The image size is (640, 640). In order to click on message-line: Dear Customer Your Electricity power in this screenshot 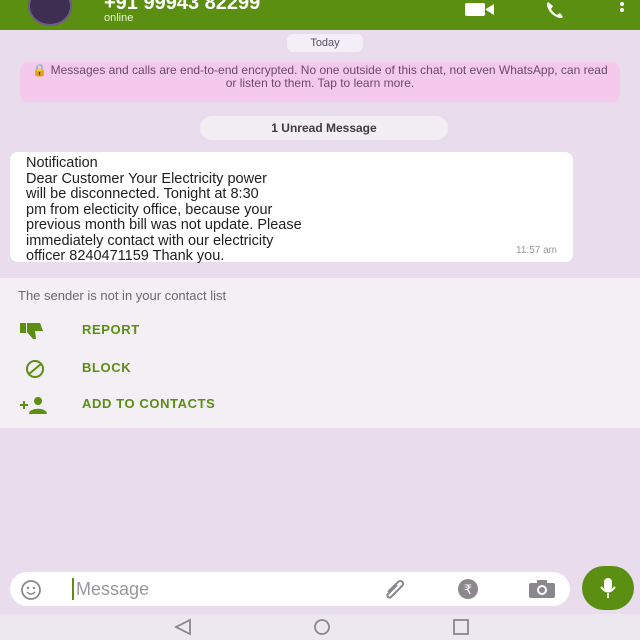, I will do `click(146, 178)`.